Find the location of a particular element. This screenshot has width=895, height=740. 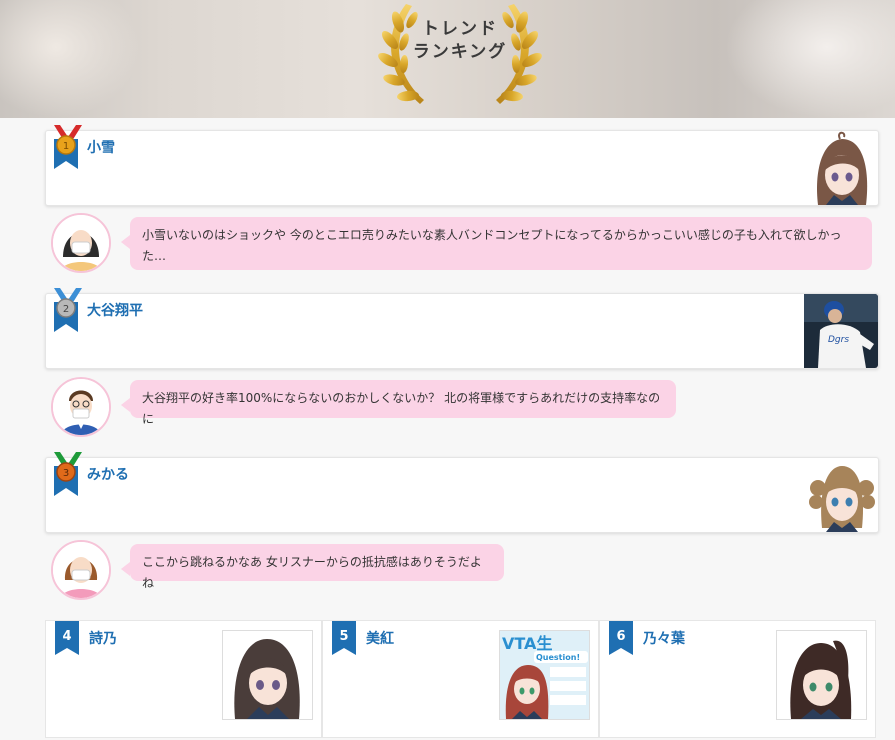

rank-ribbon-icon: 5 is located at coordinates (344, 638).